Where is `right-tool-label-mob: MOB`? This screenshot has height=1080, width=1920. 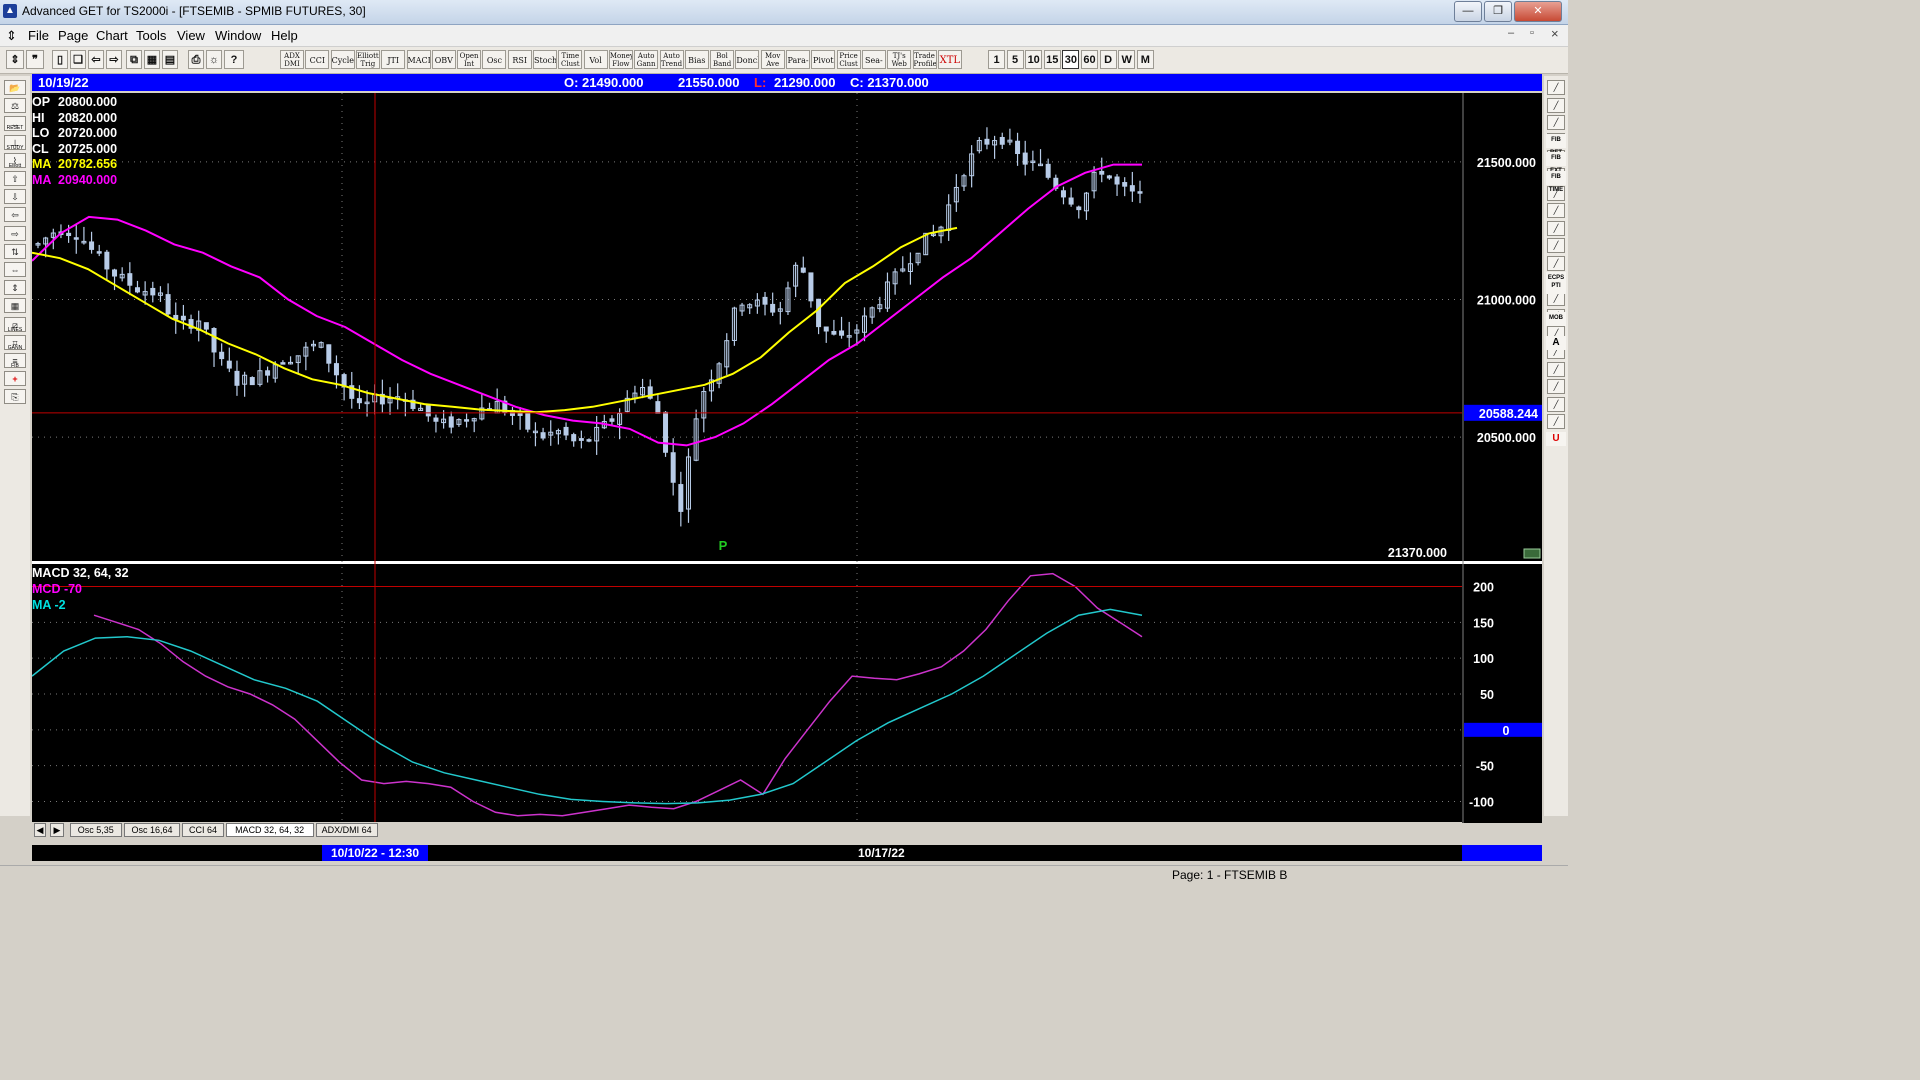
right-tool-label-mob: MOB is located at coordinates (1556, 319).